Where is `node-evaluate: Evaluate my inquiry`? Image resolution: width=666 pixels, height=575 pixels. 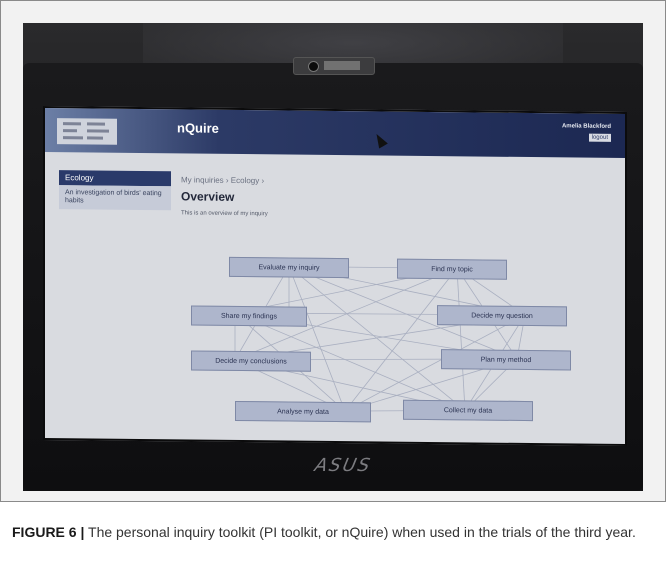
node-evaluate: Evaluate my inquiry is located at coordinates (289, 267).